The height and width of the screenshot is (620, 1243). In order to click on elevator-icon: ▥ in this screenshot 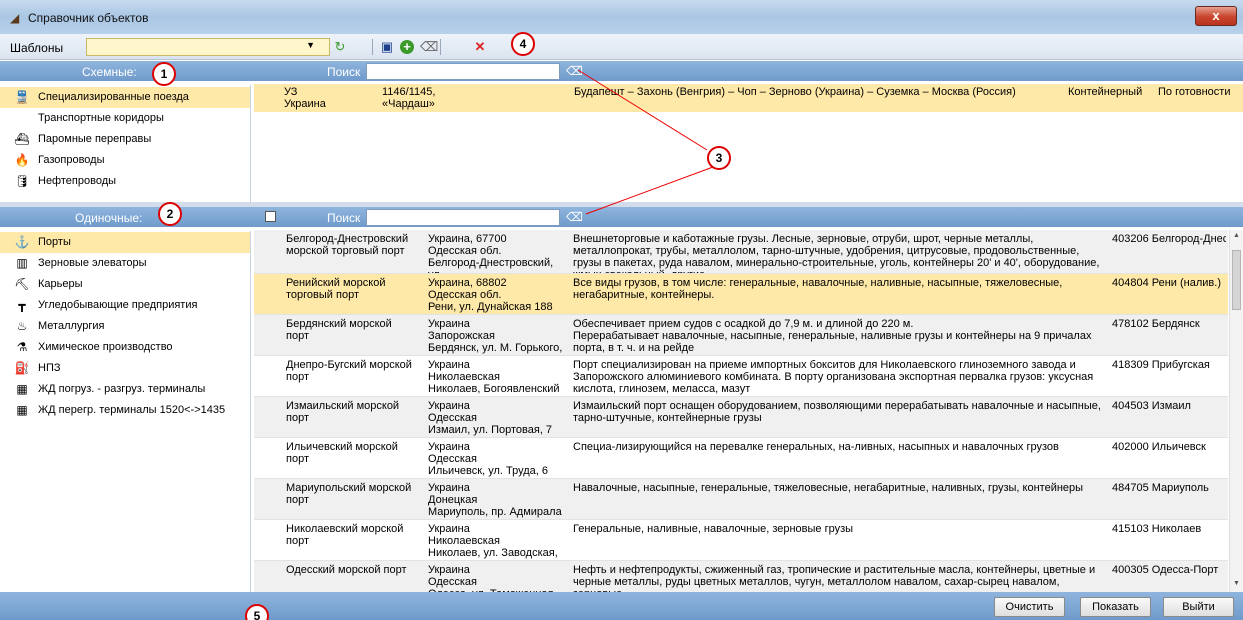, I will do `click(22, 263)`.